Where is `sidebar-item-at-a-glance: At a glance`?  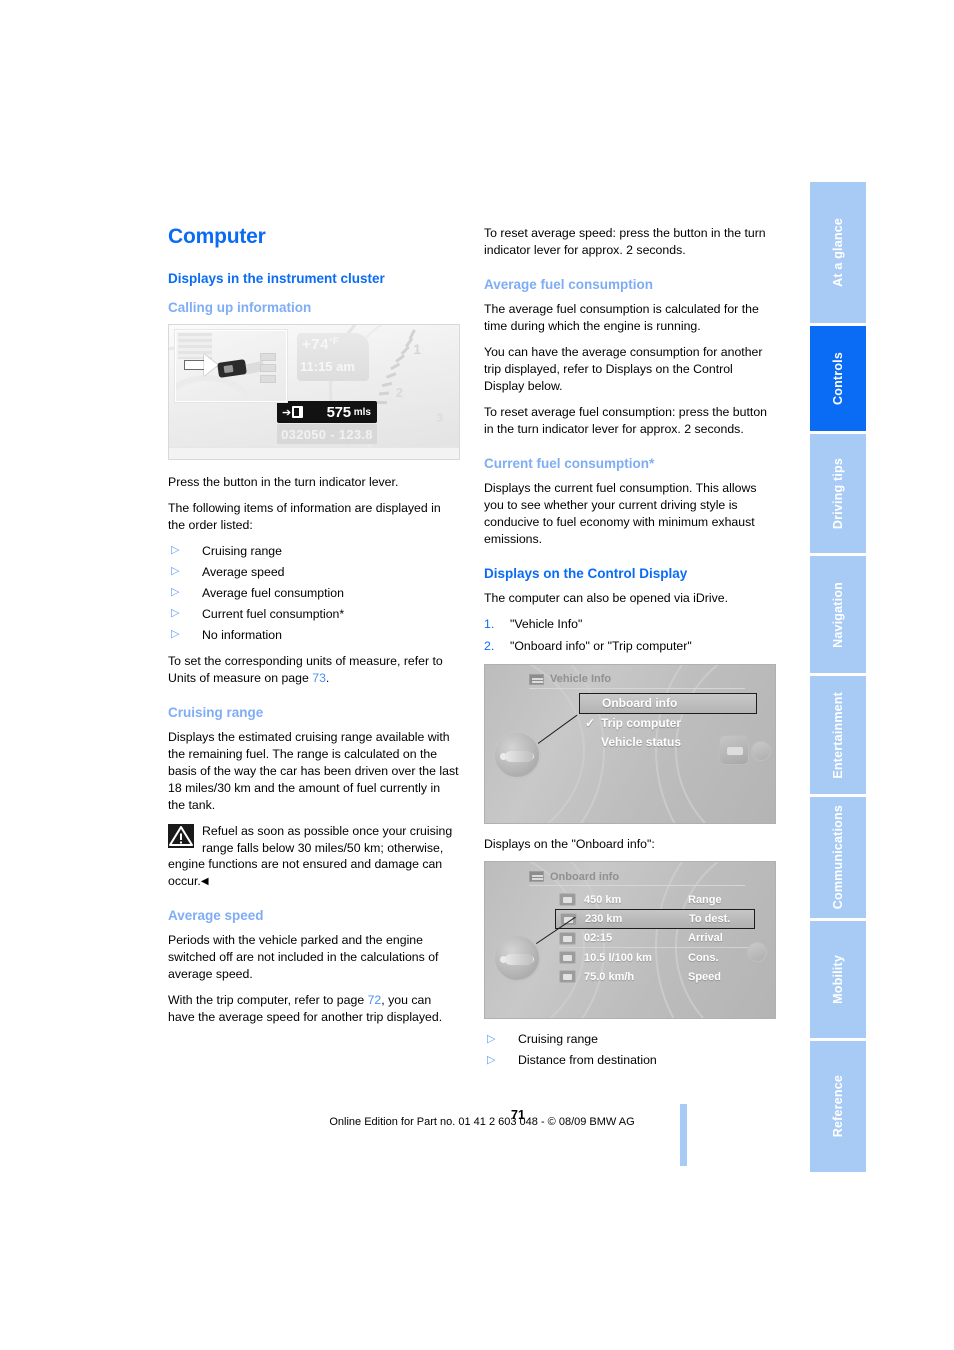 sidebar-item-at-a-glance: At a glance is located at coordinates (838, 254).